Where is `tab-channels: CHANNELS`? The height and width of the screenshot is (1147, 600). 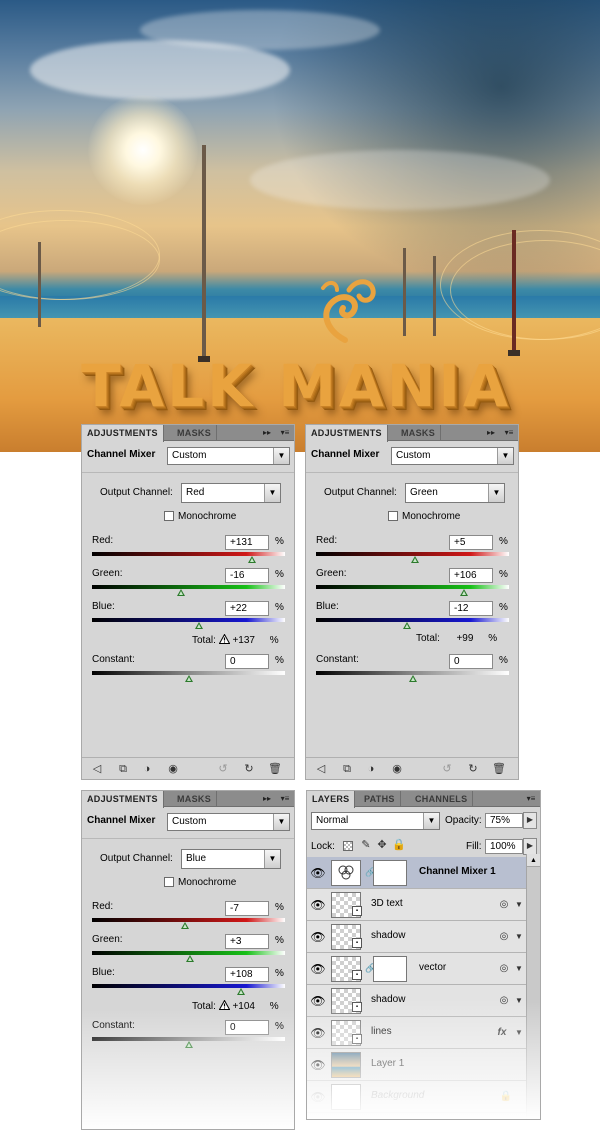
tab-channels: CHANNELS is located at coordinates (442, 799).